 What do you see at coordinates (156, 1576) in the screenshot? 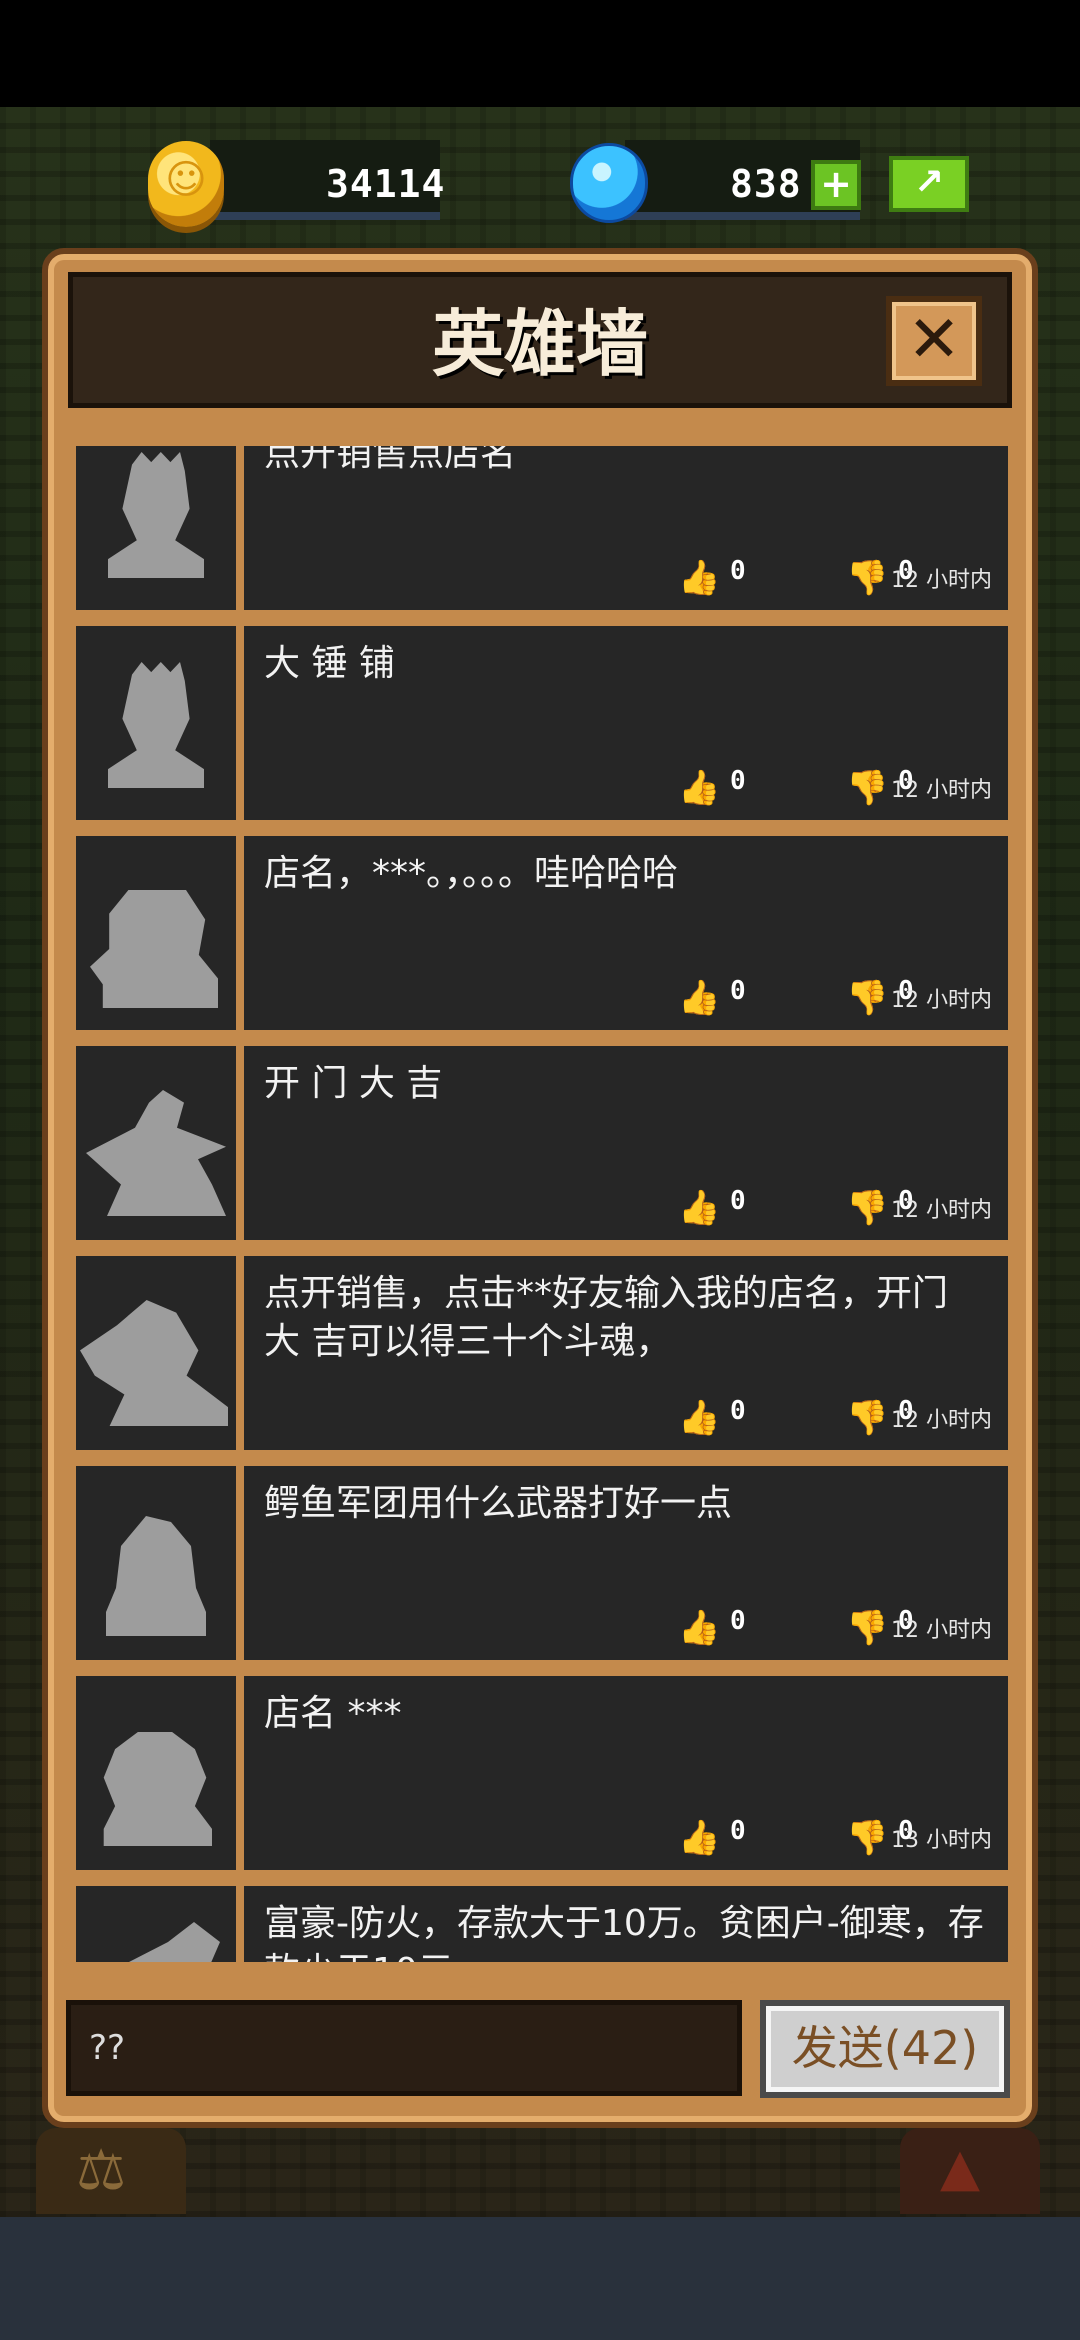
I see `round-avatar-icon` at bounding box center [156, 1576].